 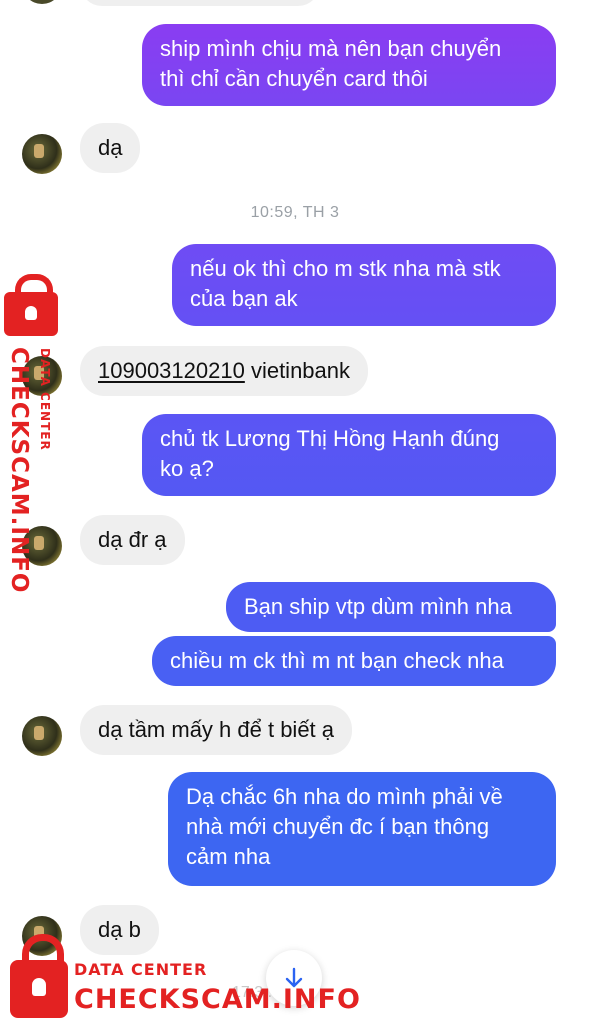 What do you see at coordinates (337, 660) in the screenshot?
I see `message-text: chiều m ck thì m nt bạn check nha` at bounding box center [337, 660].